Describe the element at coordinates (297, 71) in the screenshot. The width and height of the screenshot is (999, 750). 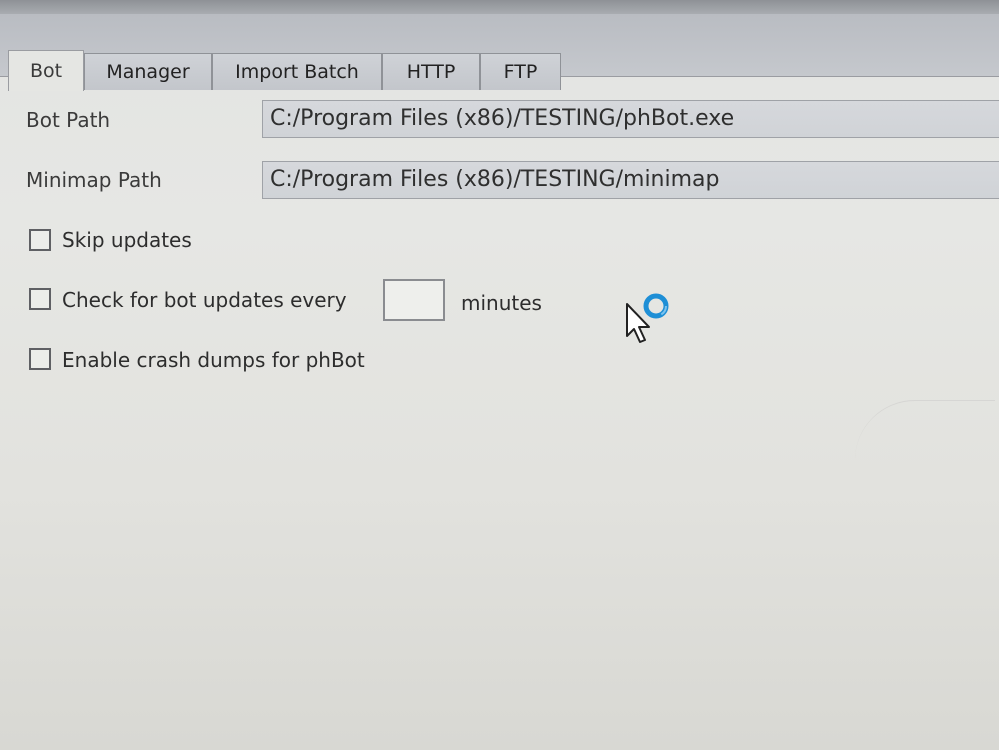
I see `tab-import-batch: Import Batch` at that location.